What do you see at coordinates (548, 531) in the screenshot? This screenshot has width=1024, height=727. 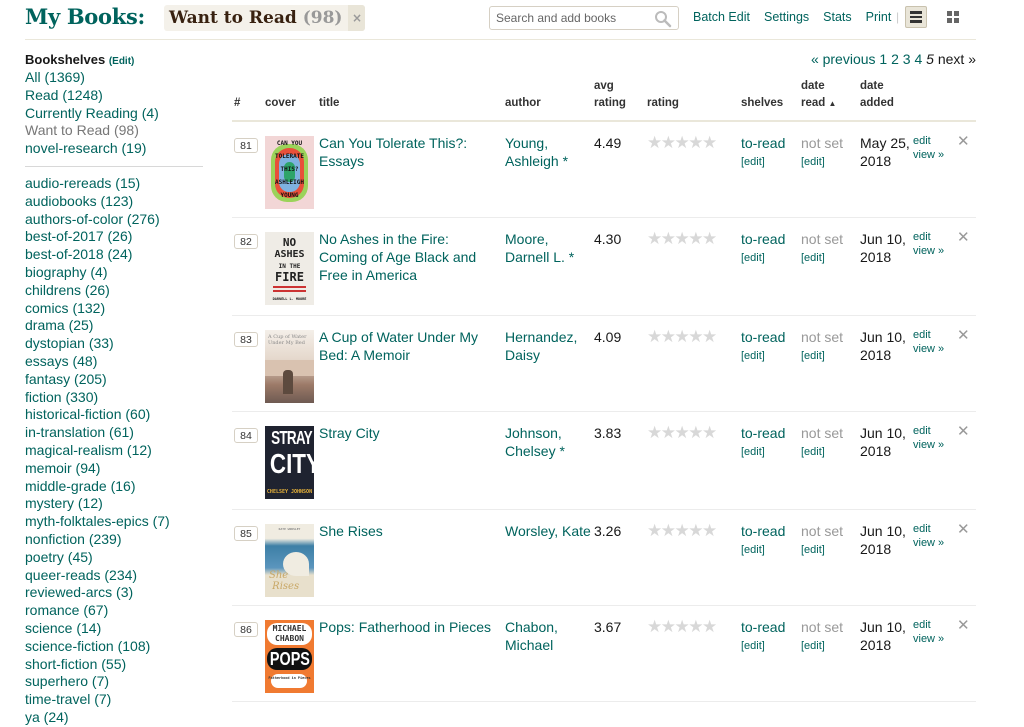 I see `author-link: Worsley, Kate` at bounding box center [548, 531].